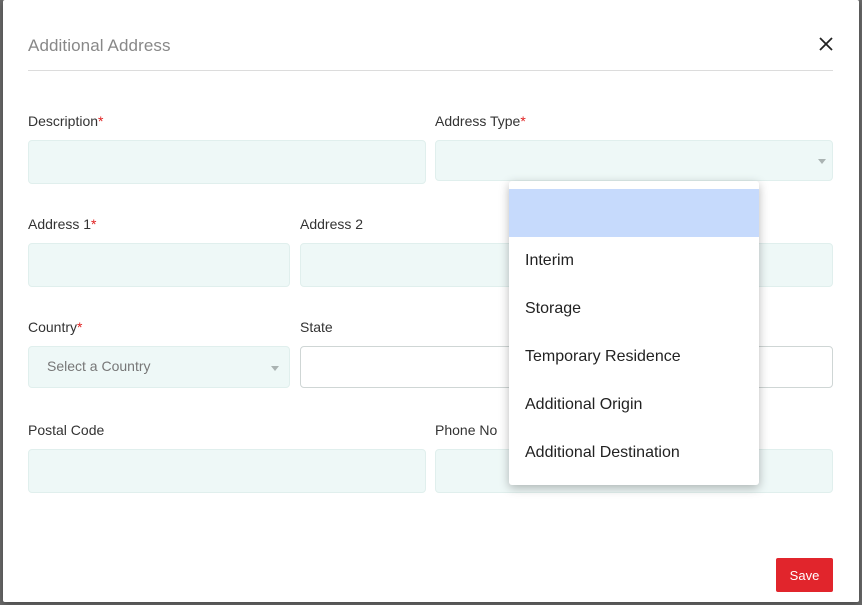 The width and height of the screenshot is (862, 605). What do you see at coordinates (332, 224) in the screenshot?
I see `address2-label: Address 2` at bounding box center [332, 224].